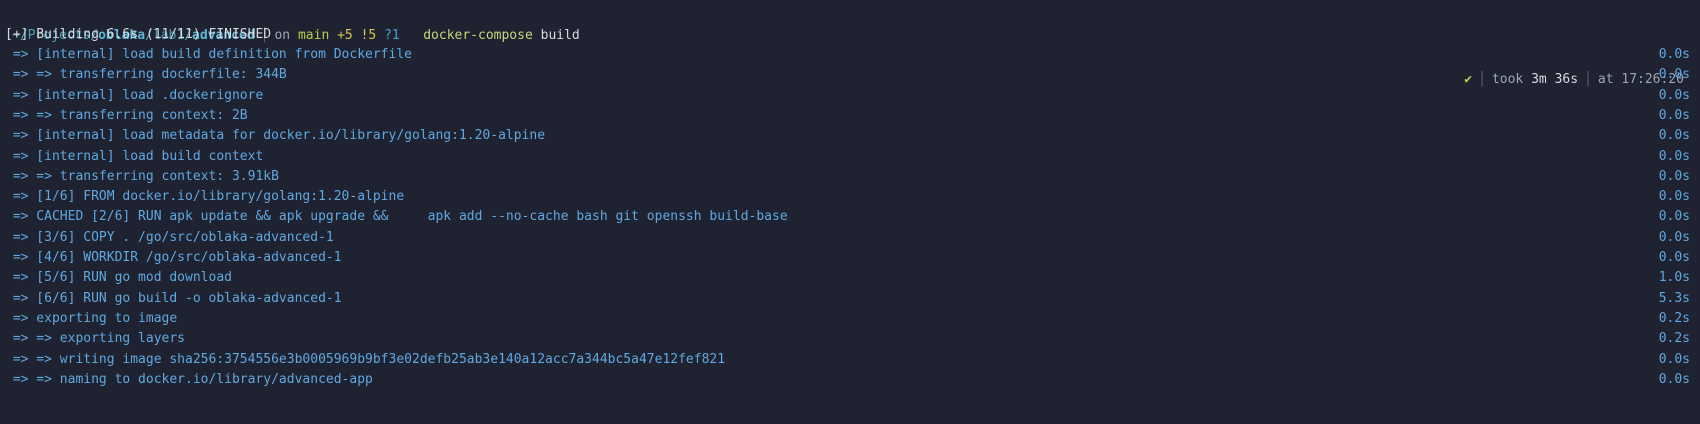 The width and height of the screenshot is (1700, 424). What do you see at coordinates (142, 176) in the screenshot?
I see `build-step-text: => => transferring context: 3.91kB` at bounding box center [142, 176].